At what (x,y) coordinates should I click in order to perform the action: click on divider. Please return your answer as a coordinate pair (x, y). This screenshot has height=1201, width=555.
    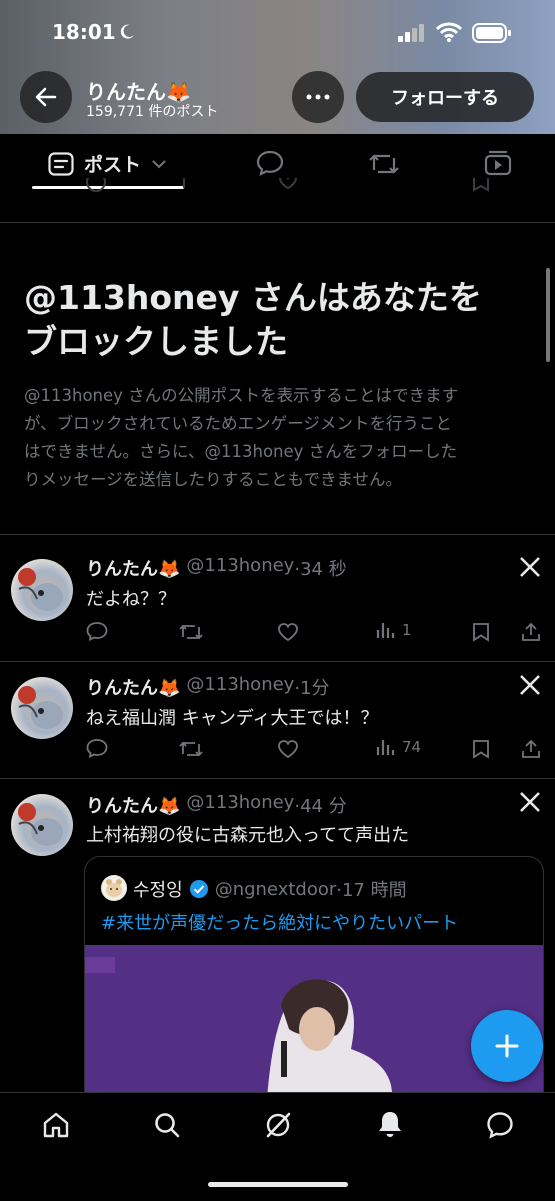
    Looking at the image, I should click on (277, 222).